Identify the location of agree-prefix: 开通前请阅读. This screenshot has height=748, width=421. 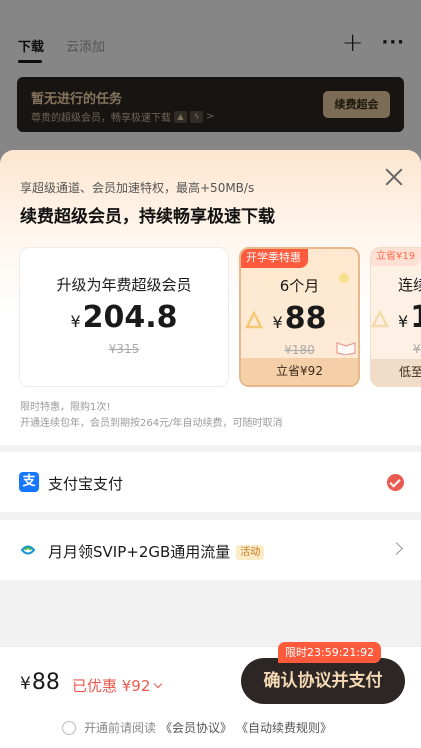
(120, 728).